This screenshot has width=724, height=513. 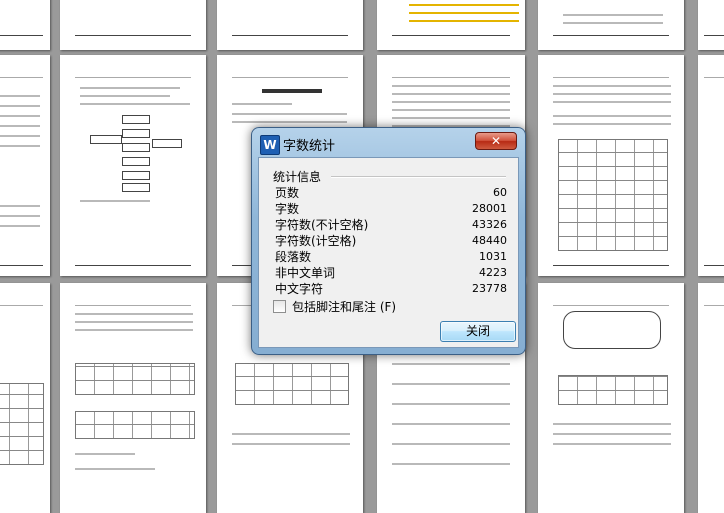 What do you see at coordinates (500, 192) in the screenshot?
I see `stat-value: 60` at bounding box center [500, 192].